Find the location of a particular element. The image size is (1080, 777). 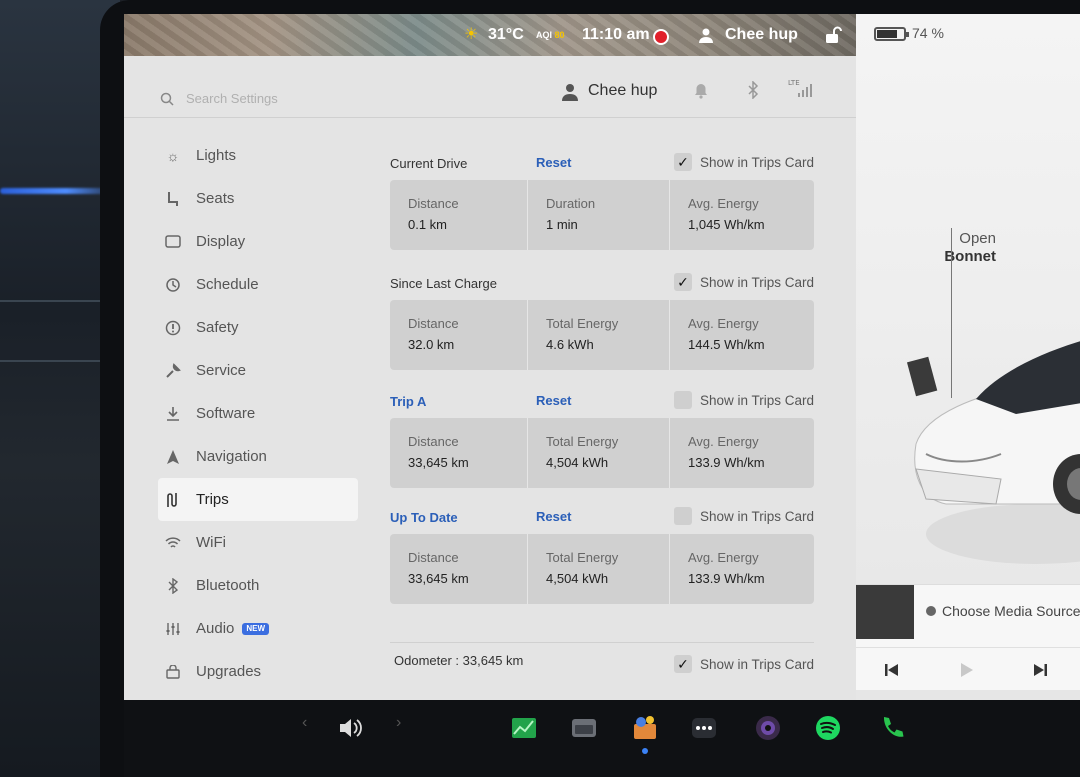

odometer-readout: Odometer : 33,645 km is located at coordinates (459, 660).